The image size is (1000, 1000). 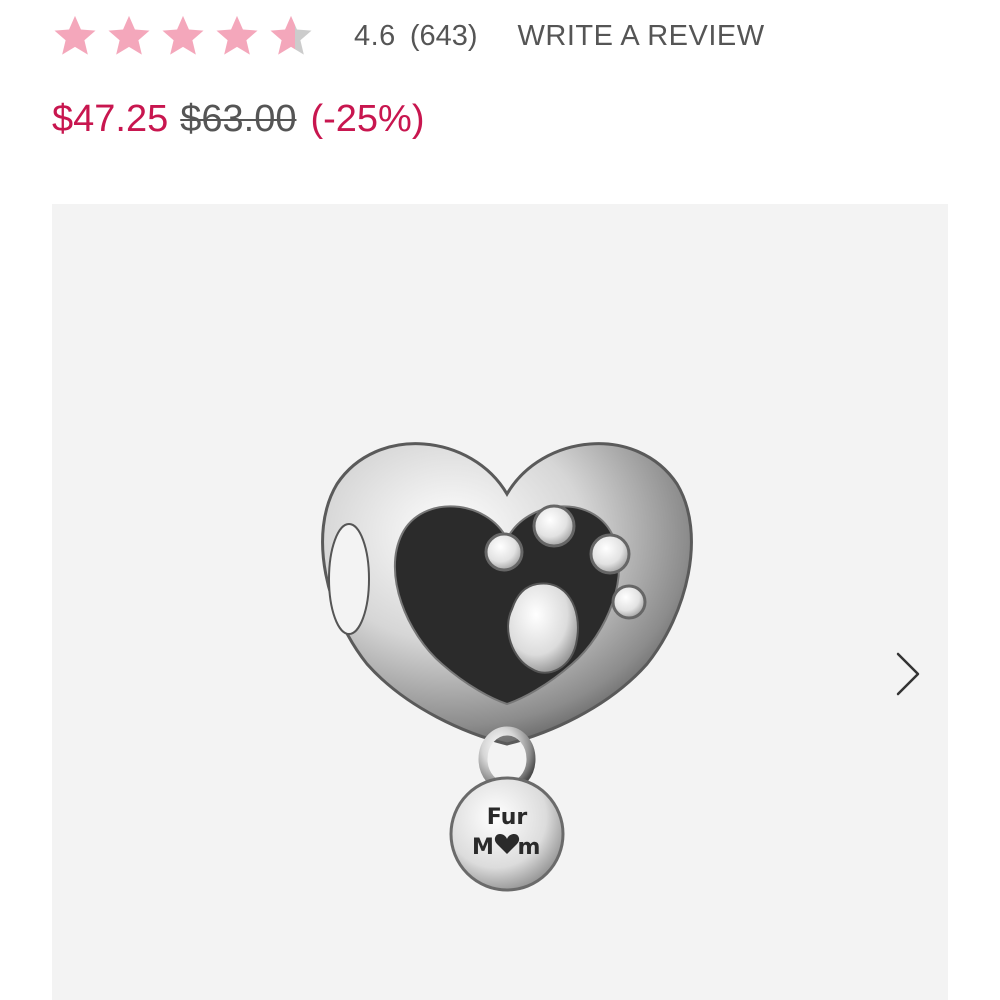 What do you see at coordinates (375, 35) in the screenshot?
I see `rating-value: 4.6` at bounding box center [375, 35].